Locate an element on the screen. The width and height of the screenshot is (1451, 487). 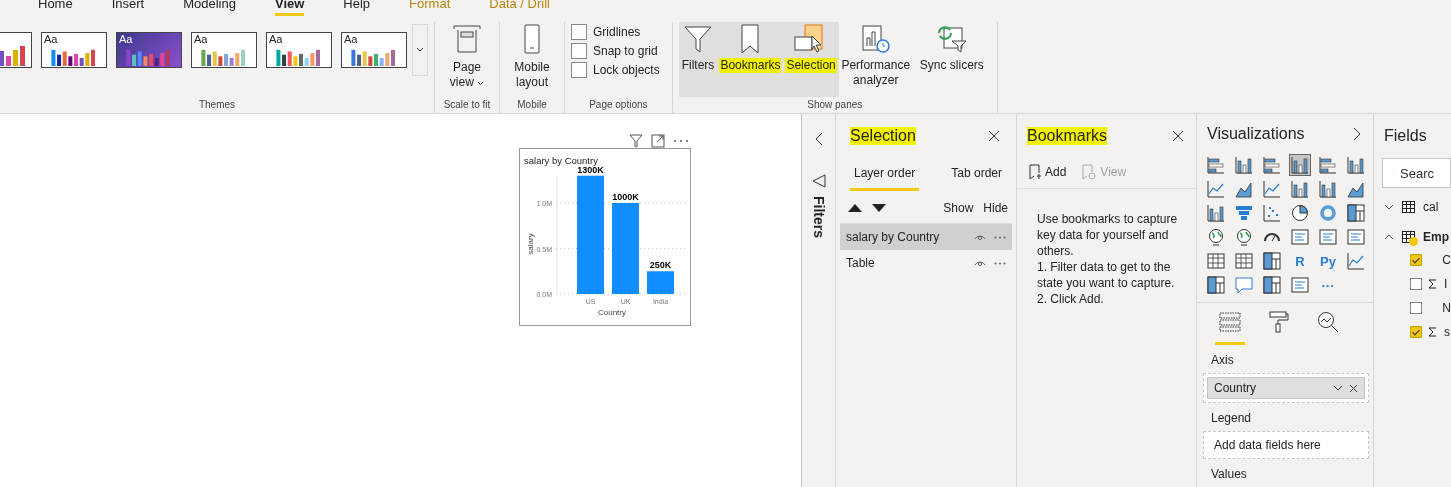
move-up-icon is located at coordinates (855, 208).